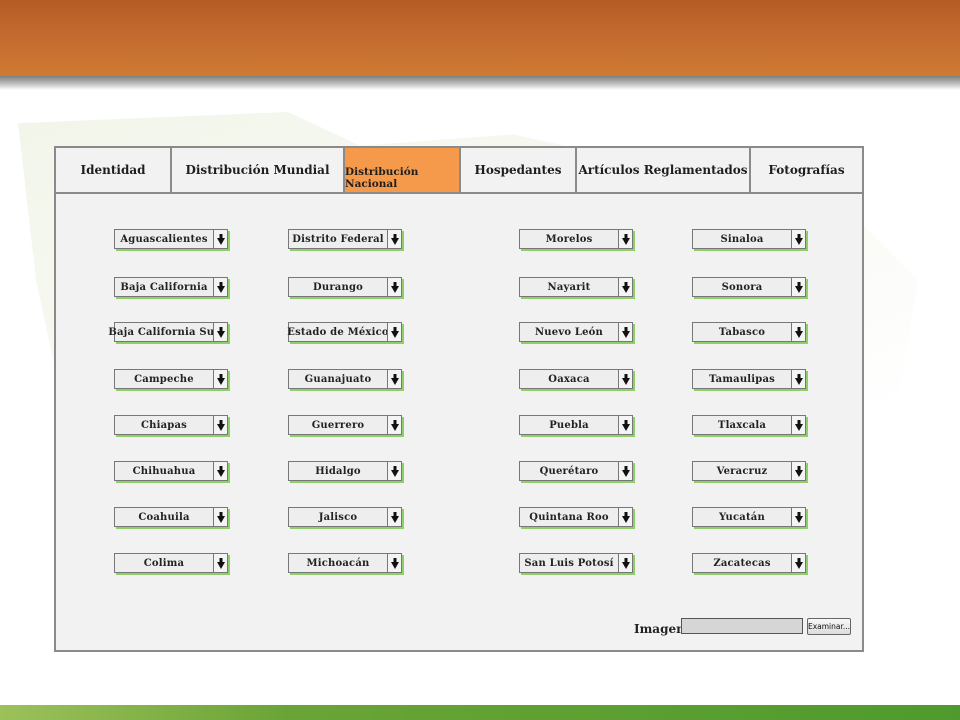  What do you see at coordinates (576, 379) in the screenshot?
I see `state-dropdown: Oaxaca` at bounding box center [576, 379].